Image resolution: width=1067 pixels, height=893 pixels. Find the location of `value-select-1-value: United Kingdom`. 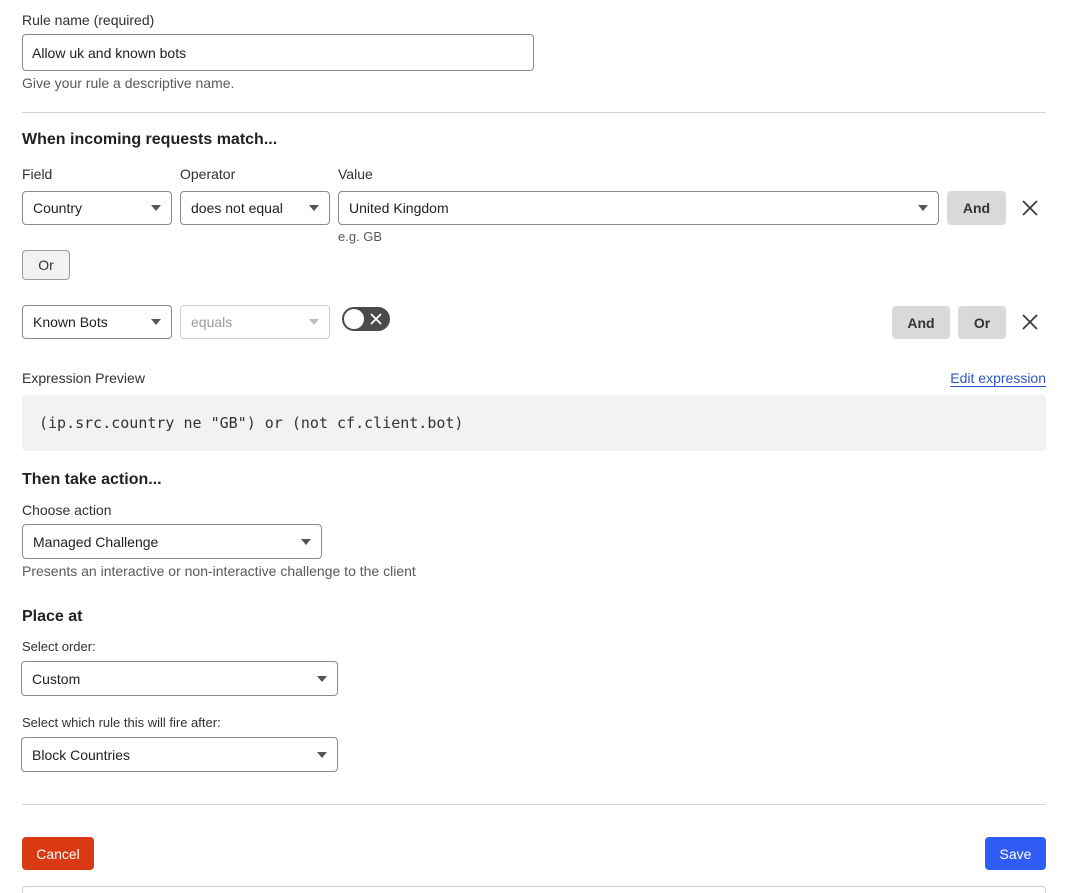

value-select-1-value: United Kingdom is located at coordinates (399, 208).